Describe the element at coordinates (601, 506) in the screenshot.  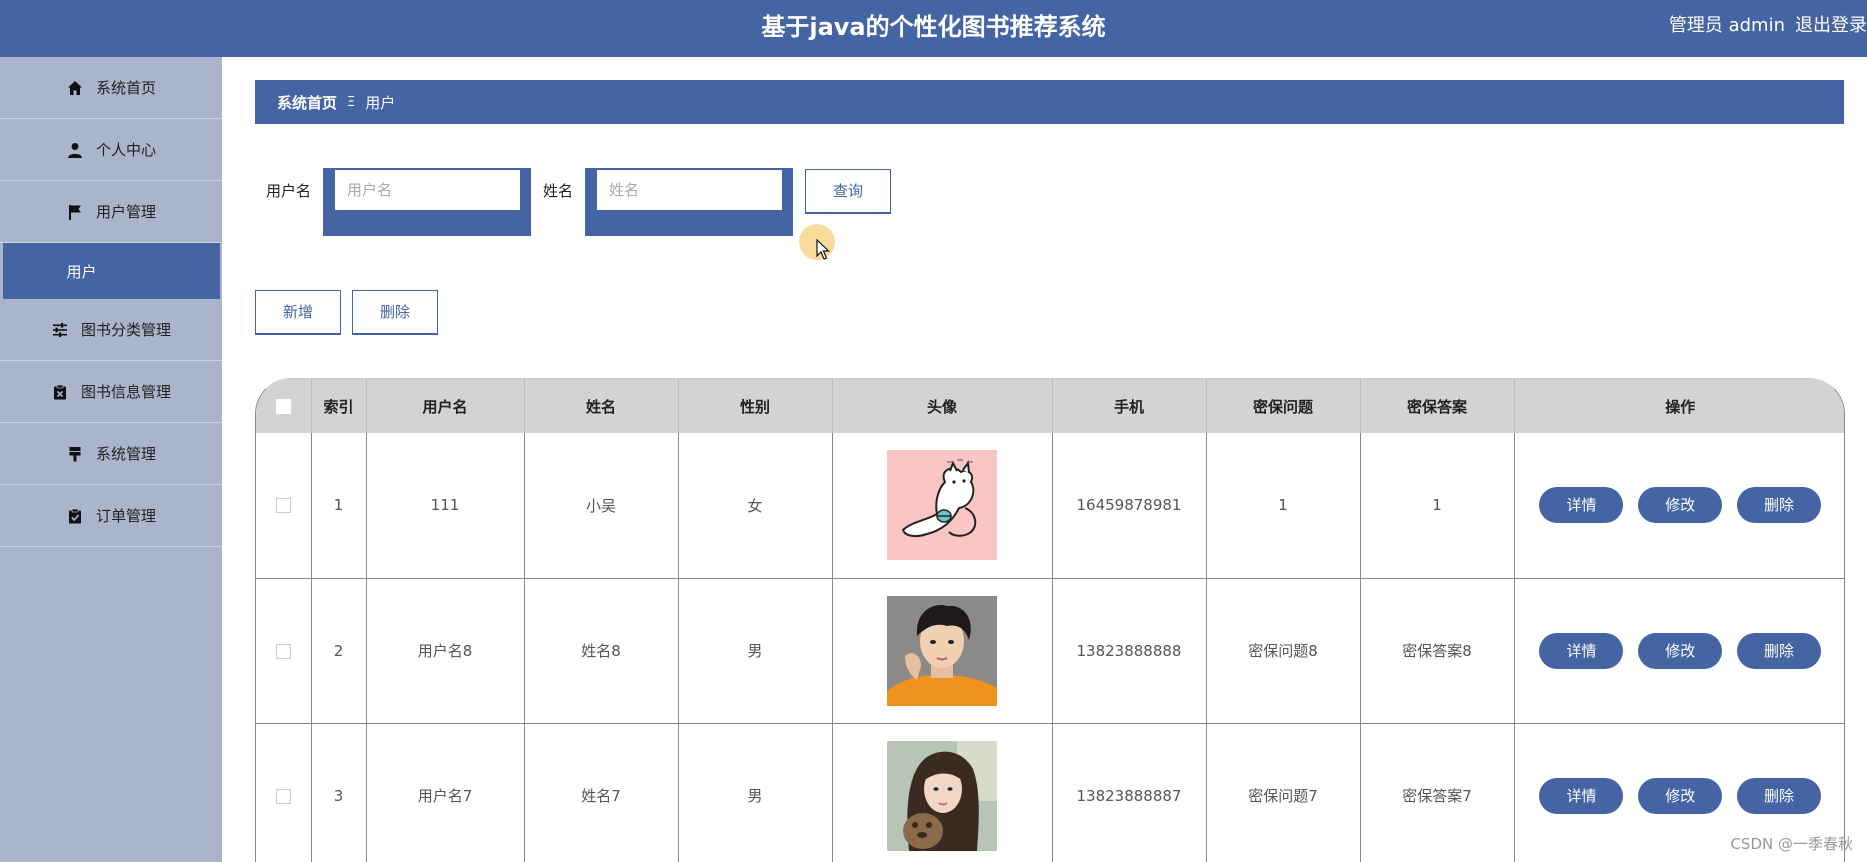
I see `name-cell: 小吴` at that location.